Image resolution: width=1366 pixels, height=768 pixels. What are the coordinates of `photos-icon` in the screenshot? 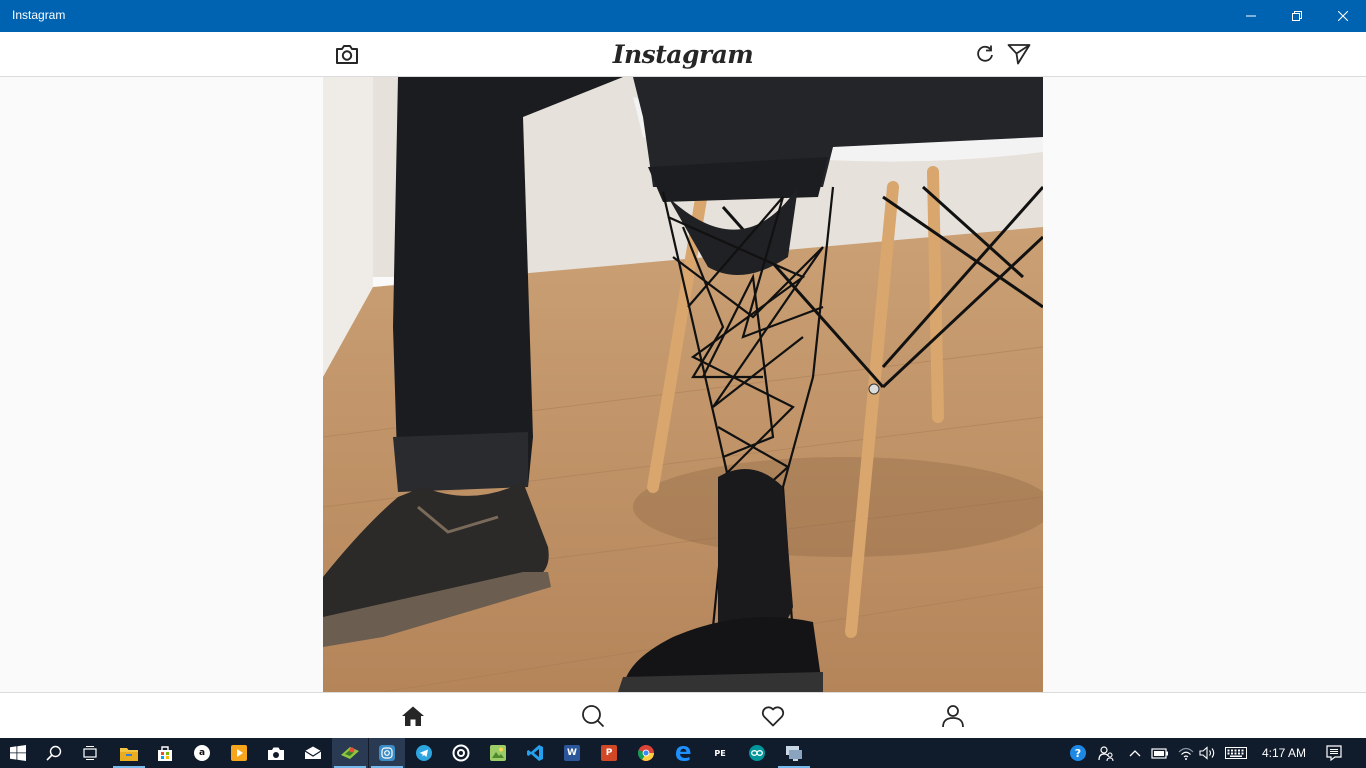 It's located at (498, 753).